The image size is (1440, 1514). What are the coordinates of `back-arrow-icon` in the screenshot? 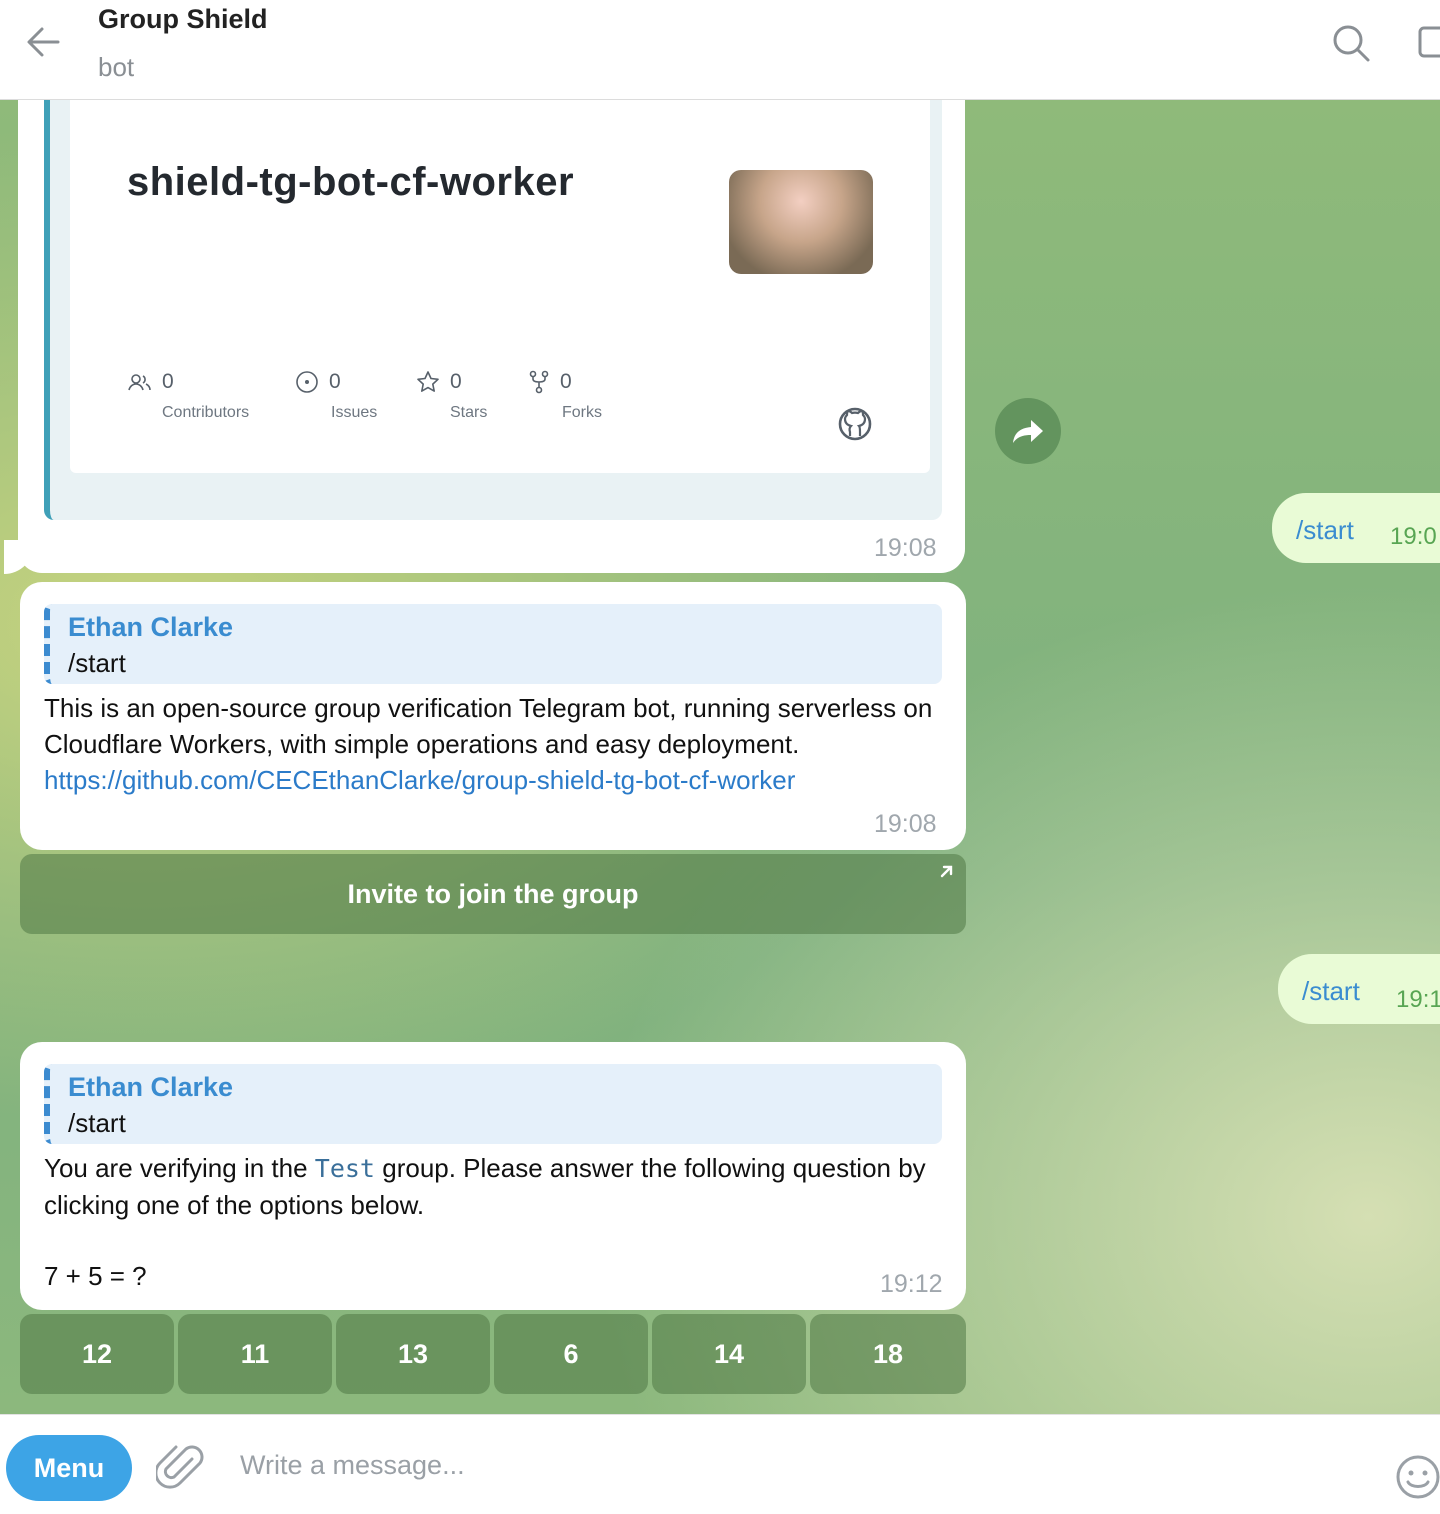 It's located at (44, 42).